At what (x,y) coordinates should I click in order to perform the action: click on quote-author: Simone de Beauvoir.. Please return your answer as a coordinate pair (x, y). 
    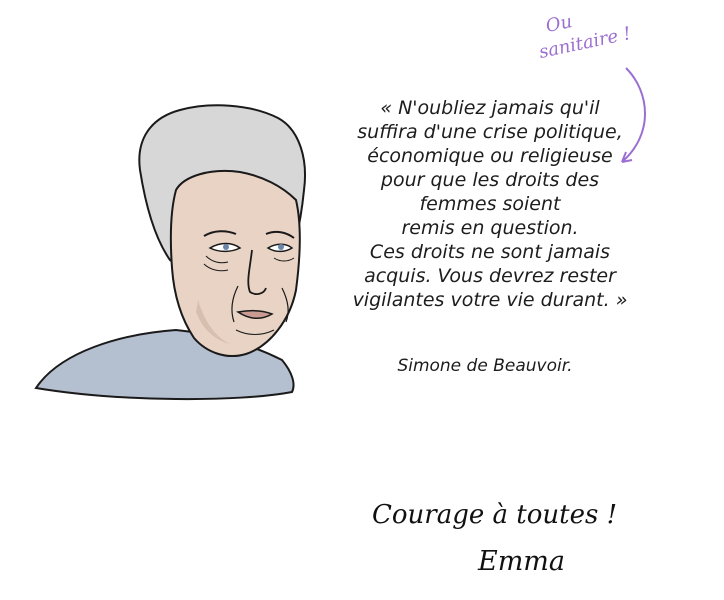
    Looking at the image, I should click on (485, 366).